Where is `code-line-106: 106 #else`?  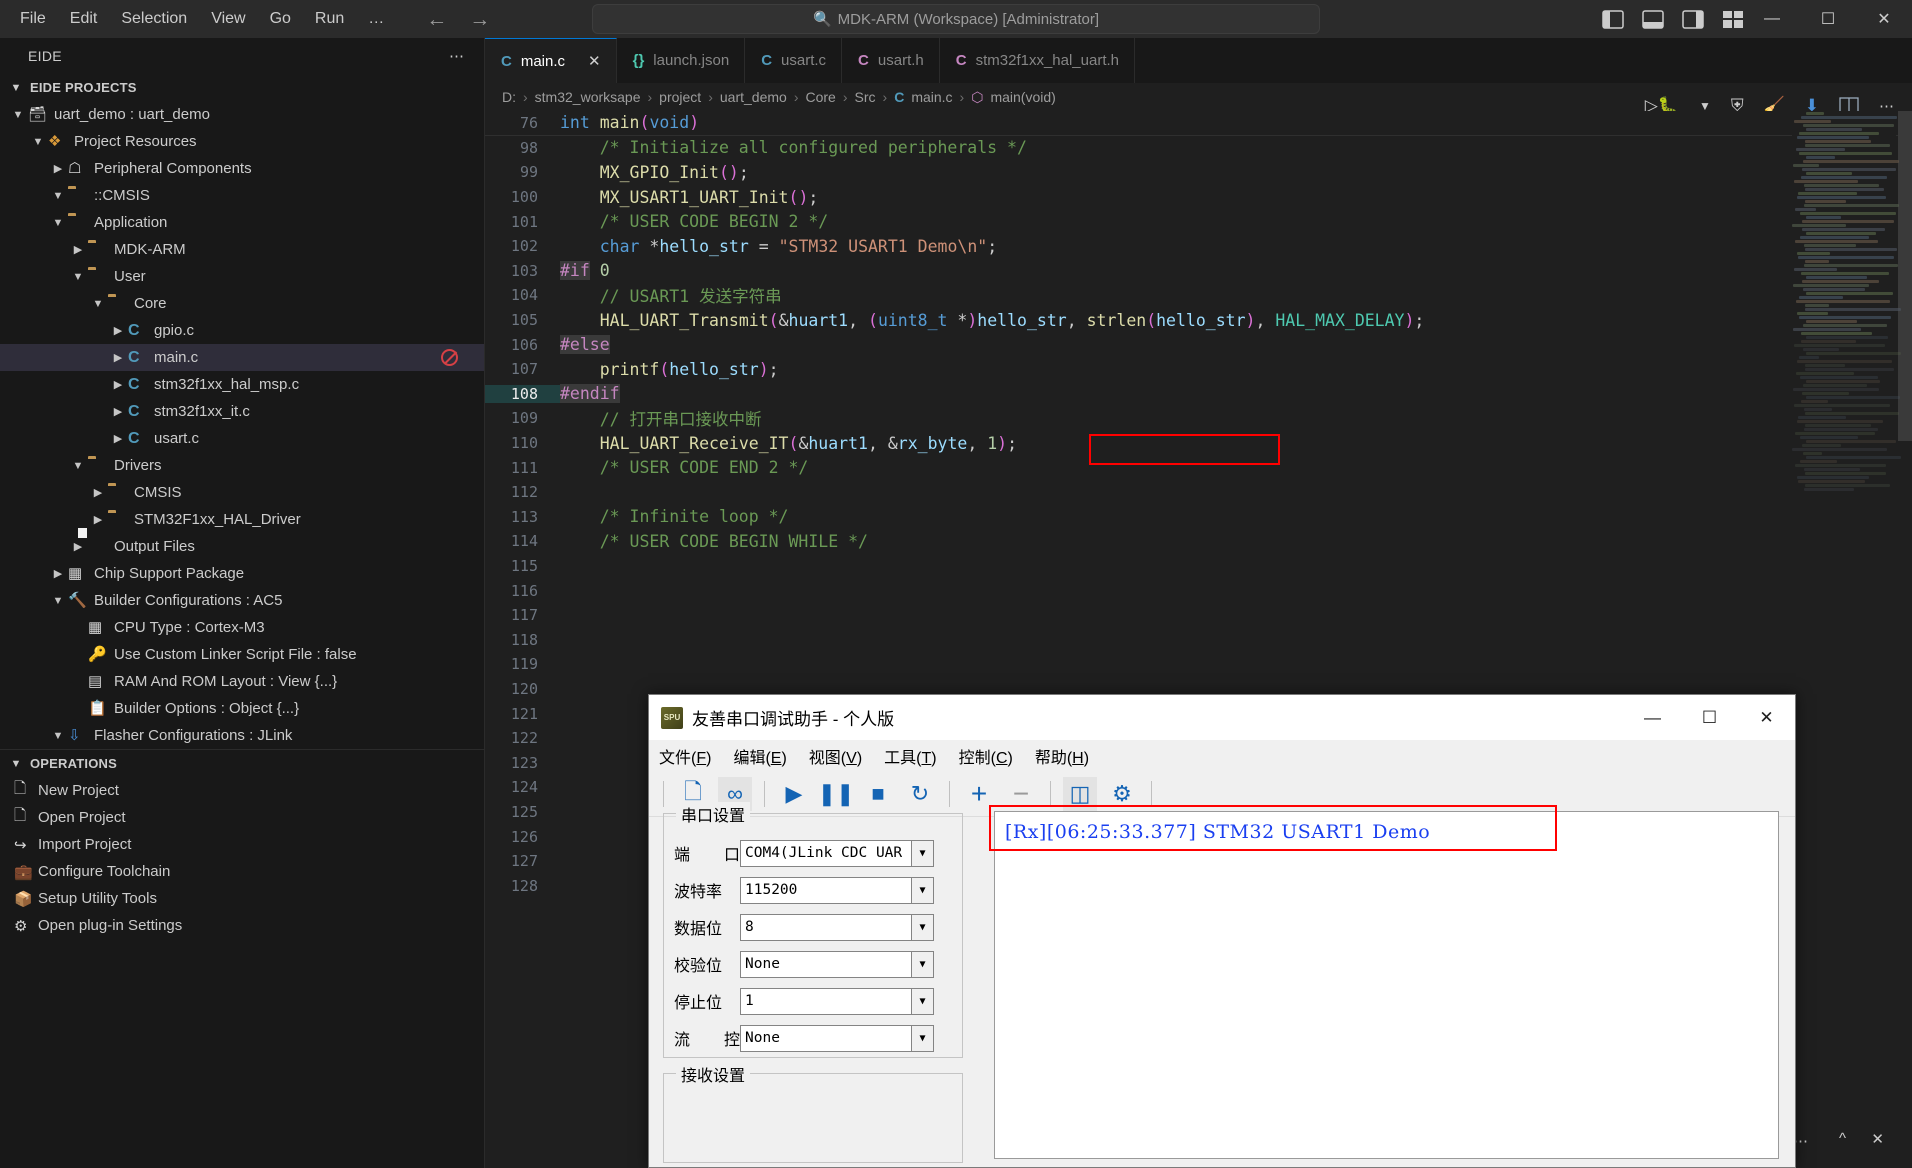 code-line-106: 106 #else is located at coordinates (1198, 344).